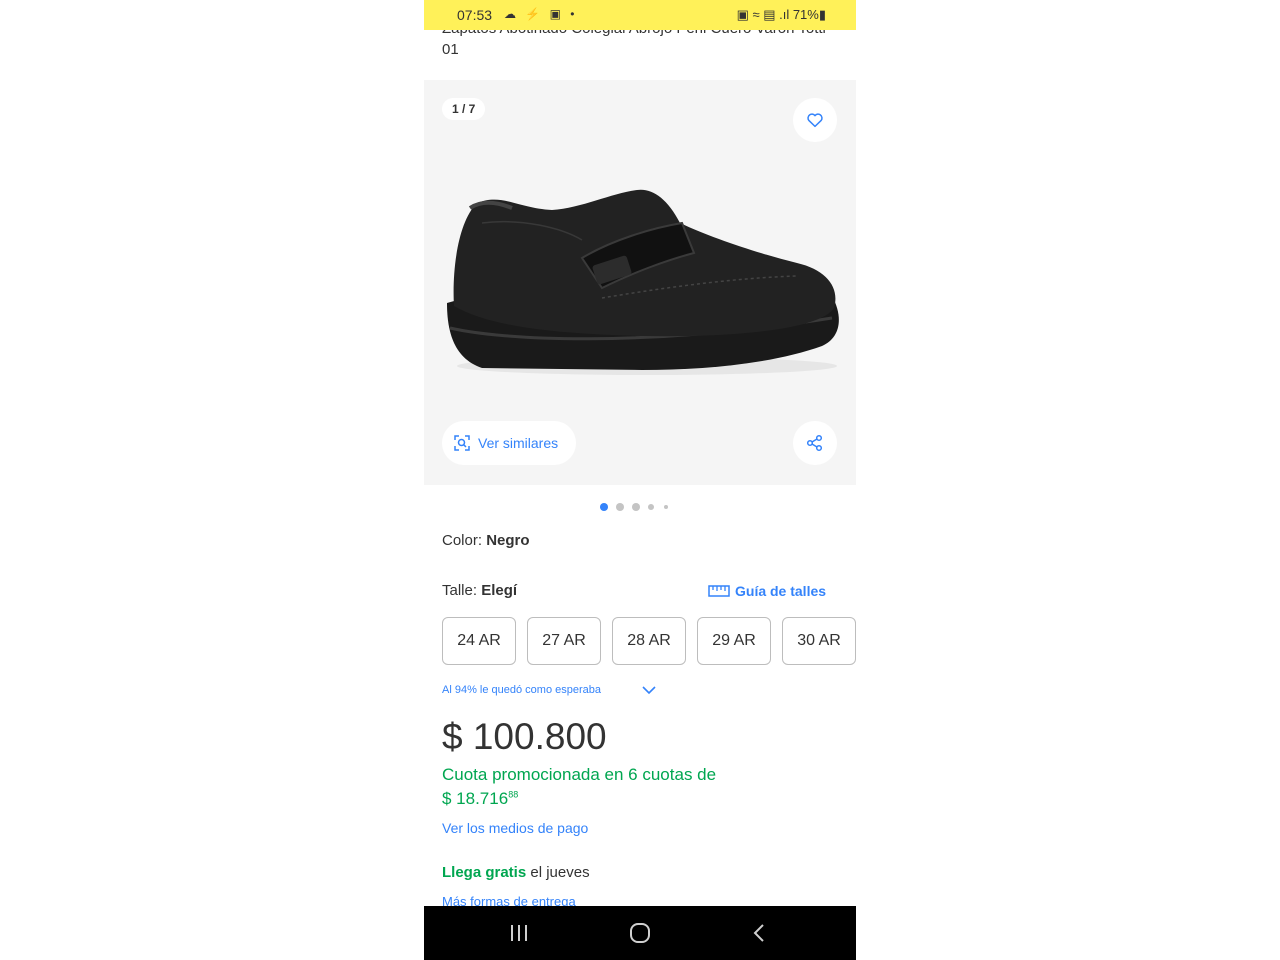  Describe the element at coordinates (519, 933) in the screenshot. I see `recent-apps-icon` at that location.